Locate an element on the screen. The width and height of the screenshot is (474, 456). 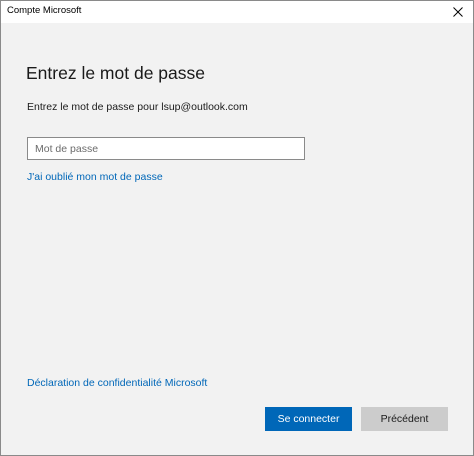
forgot-password-link: J'ai oublié mon mot de passe is located at coordinates (95, 177).